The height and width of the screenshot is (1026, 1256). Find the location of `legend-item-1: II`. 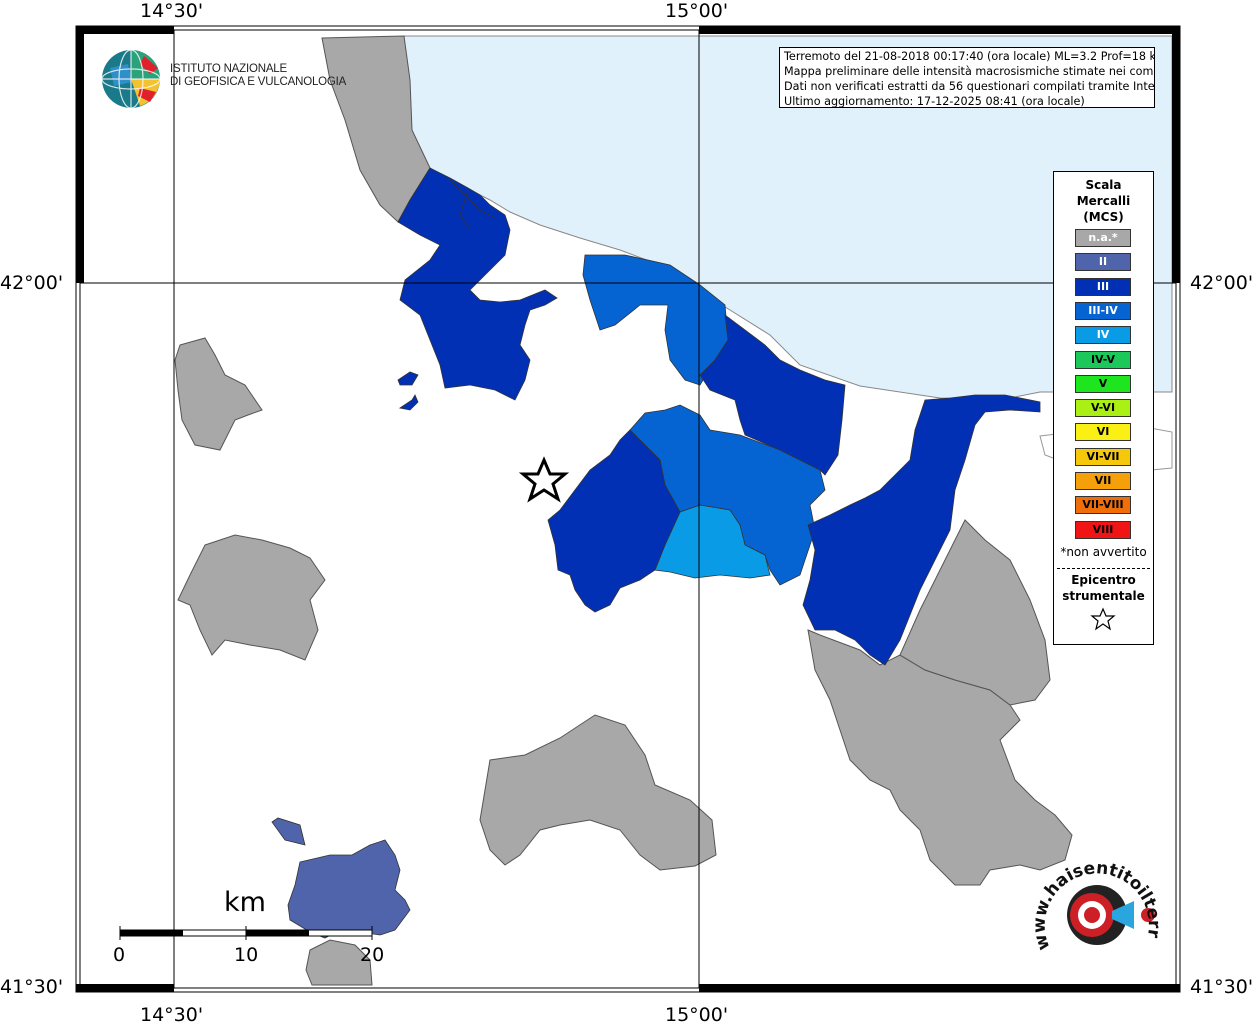

legend-item-1: II is located at coordinates (1103, 262).